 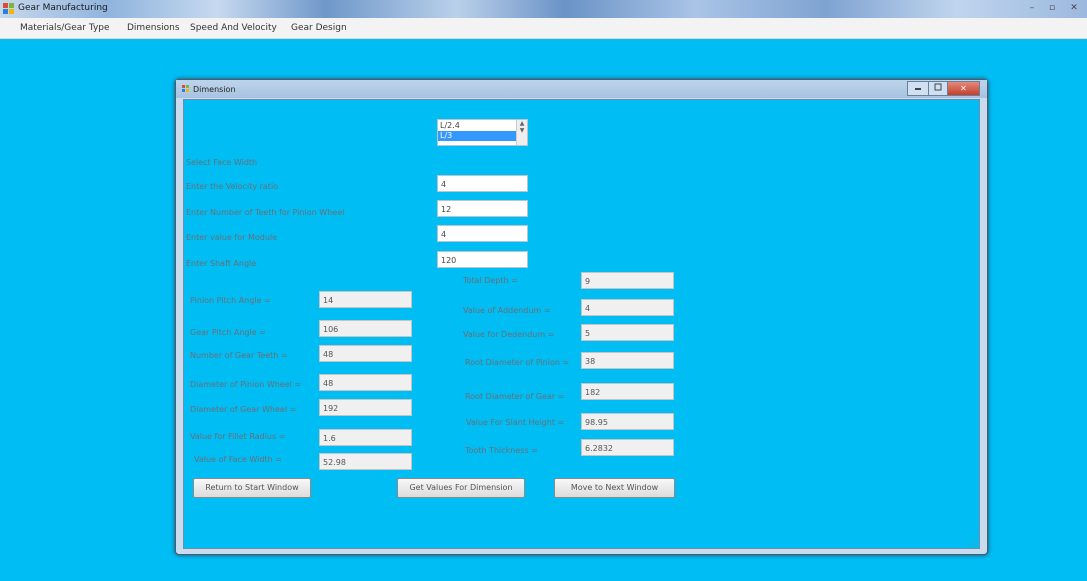 I want to click on maximize-icon, so click(x=938, y=87).